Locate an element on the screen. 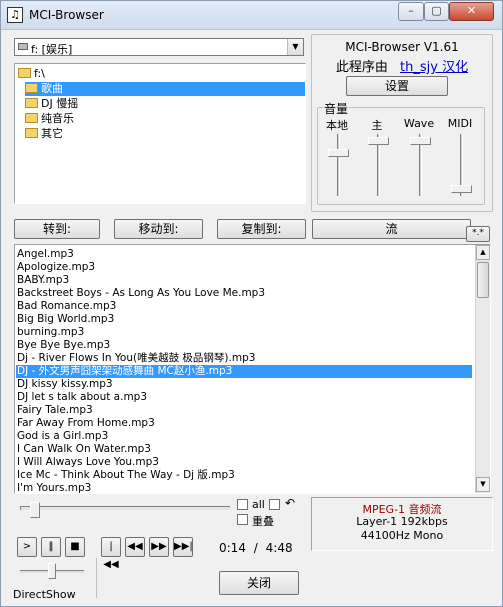  fast-forward-icon: ▶▶ is located at coordinates (159, 547).